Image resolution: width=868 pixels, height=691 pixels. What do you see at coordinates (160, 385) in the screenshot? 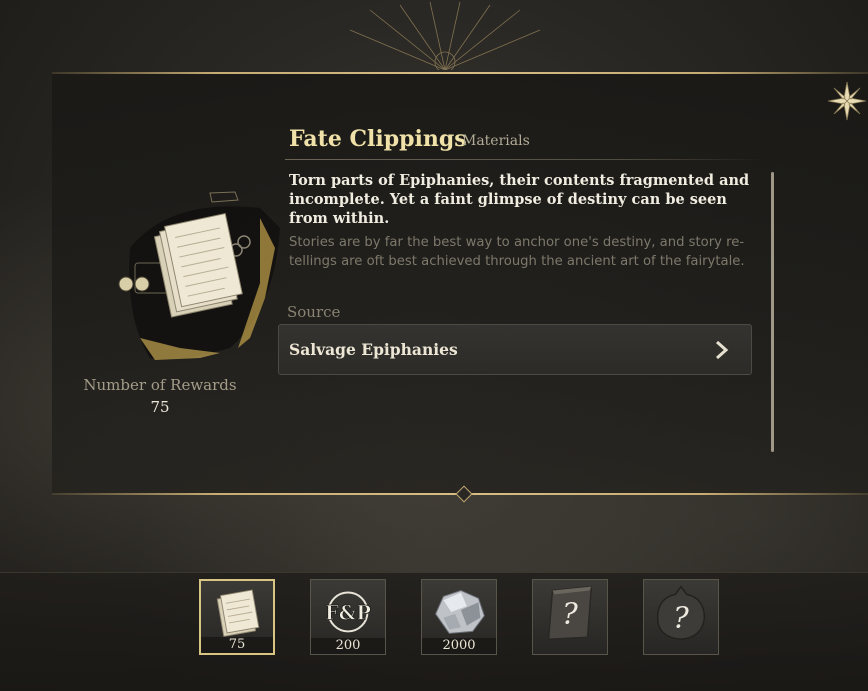
I see `rewards-label: Number of Rewards` at bounding box center [160, 385].